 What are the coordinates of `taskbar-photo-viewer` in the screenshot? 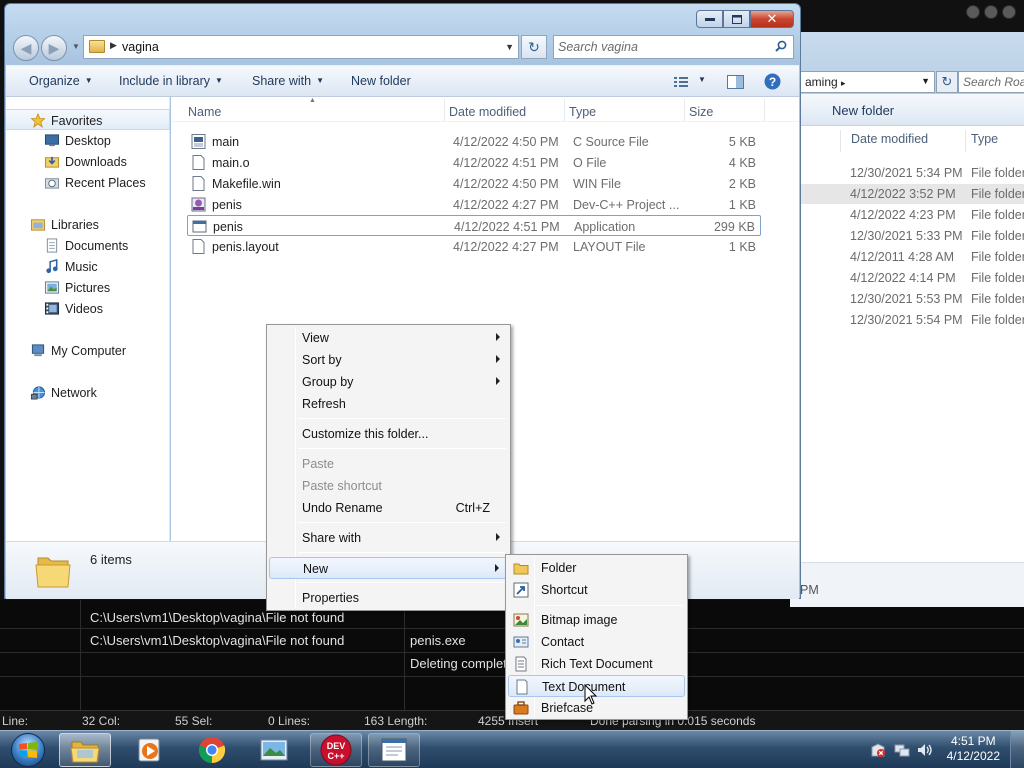 It's located at (274, 750).